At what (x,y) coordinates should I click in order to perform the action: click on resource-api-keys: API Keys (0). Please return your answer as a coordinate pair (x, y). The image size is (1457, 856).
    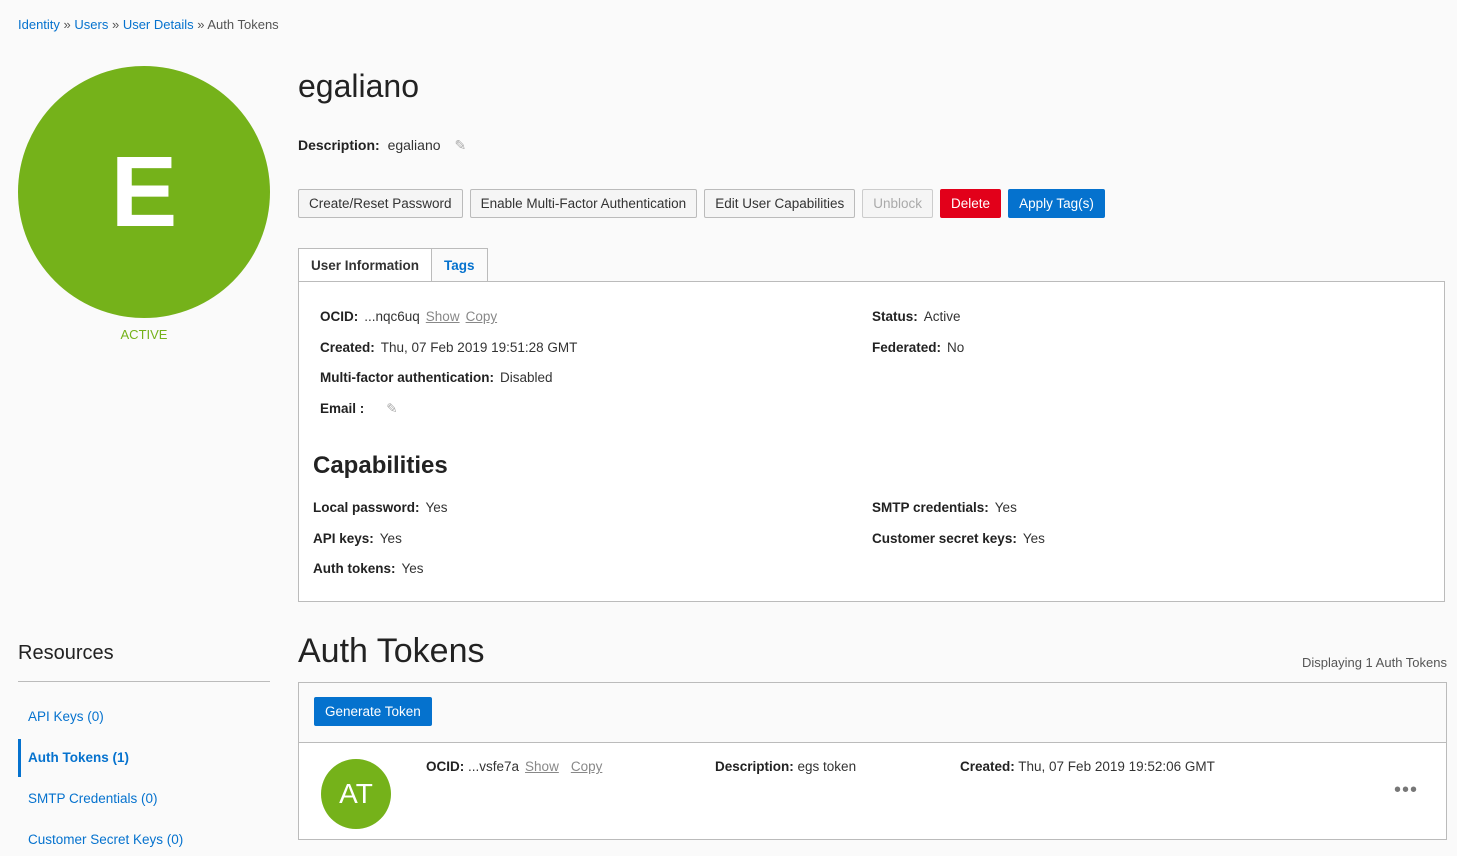
    Looking at the image, I should click on (61, 716).